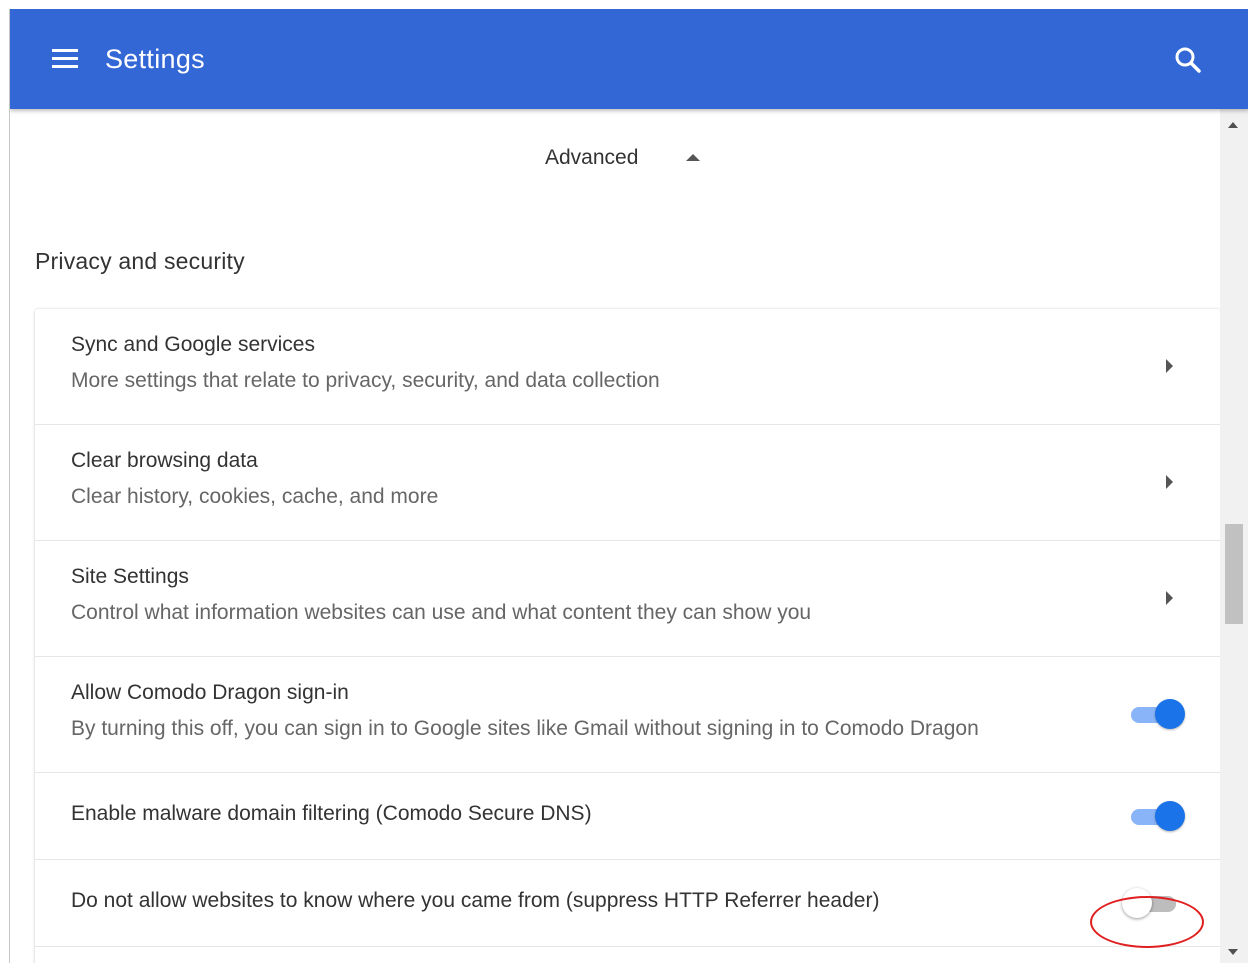 The image size is (1248, 963). Describe the element at coordinates (155, 59) in the screenshot. I see `page-title: Settings` at that location.